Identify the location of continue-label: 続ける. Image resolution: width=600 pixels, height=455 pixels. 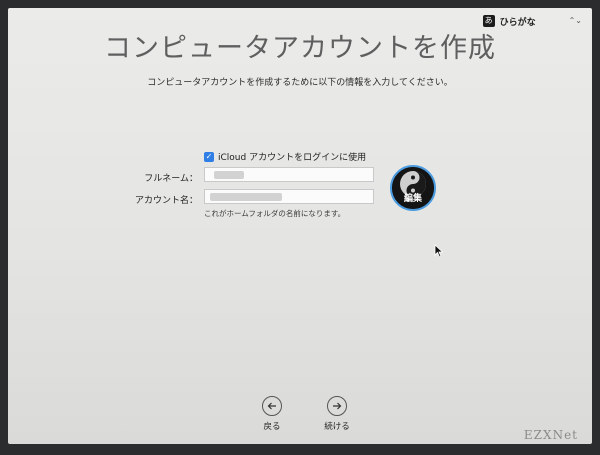
(337, 427).